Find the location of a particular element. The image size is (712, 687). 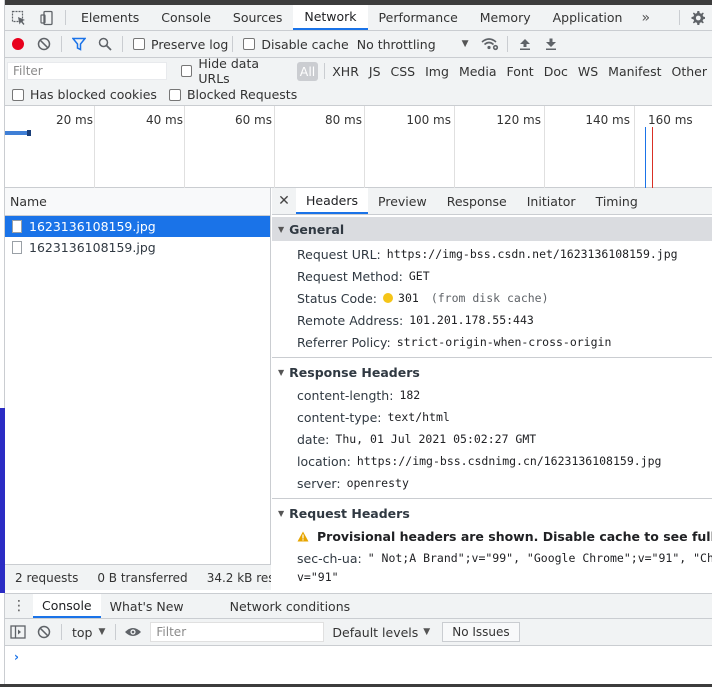

tab-sources: Sources is located at coordinates (257, 17).